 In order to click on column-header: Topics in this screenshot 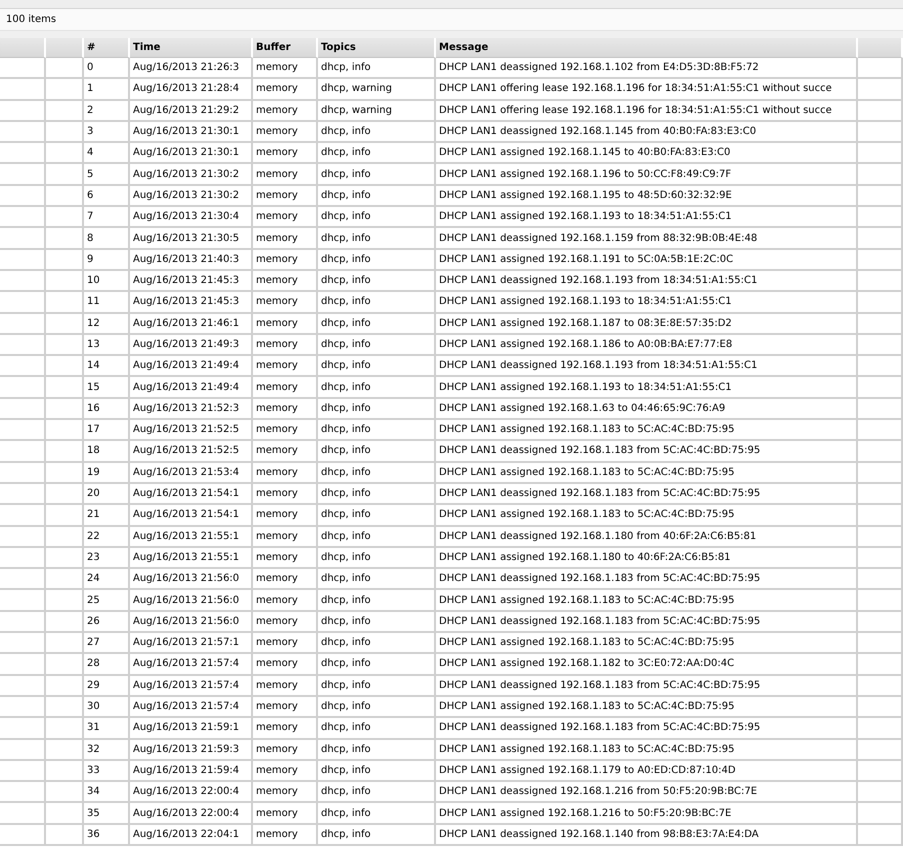, I will do `click(377, 48)`.